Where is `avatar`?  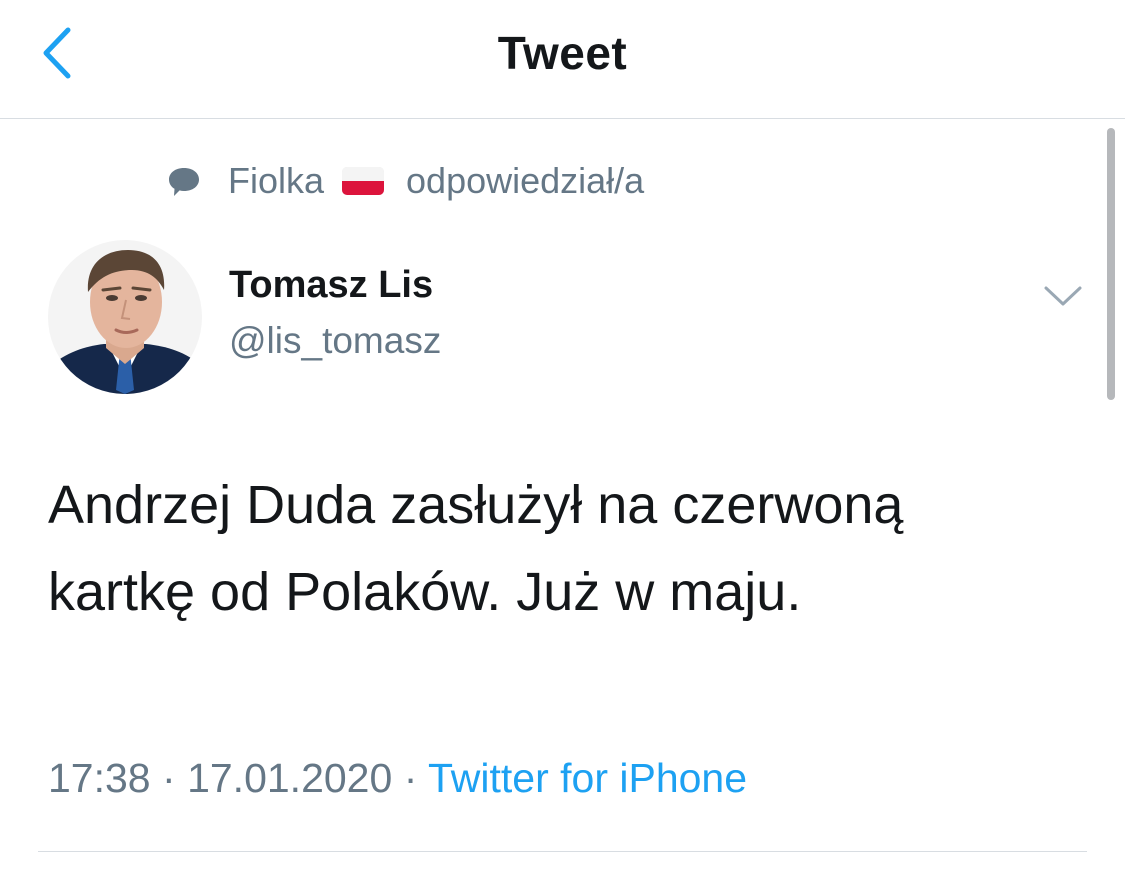 avatar is located at coordinates (125, 317).